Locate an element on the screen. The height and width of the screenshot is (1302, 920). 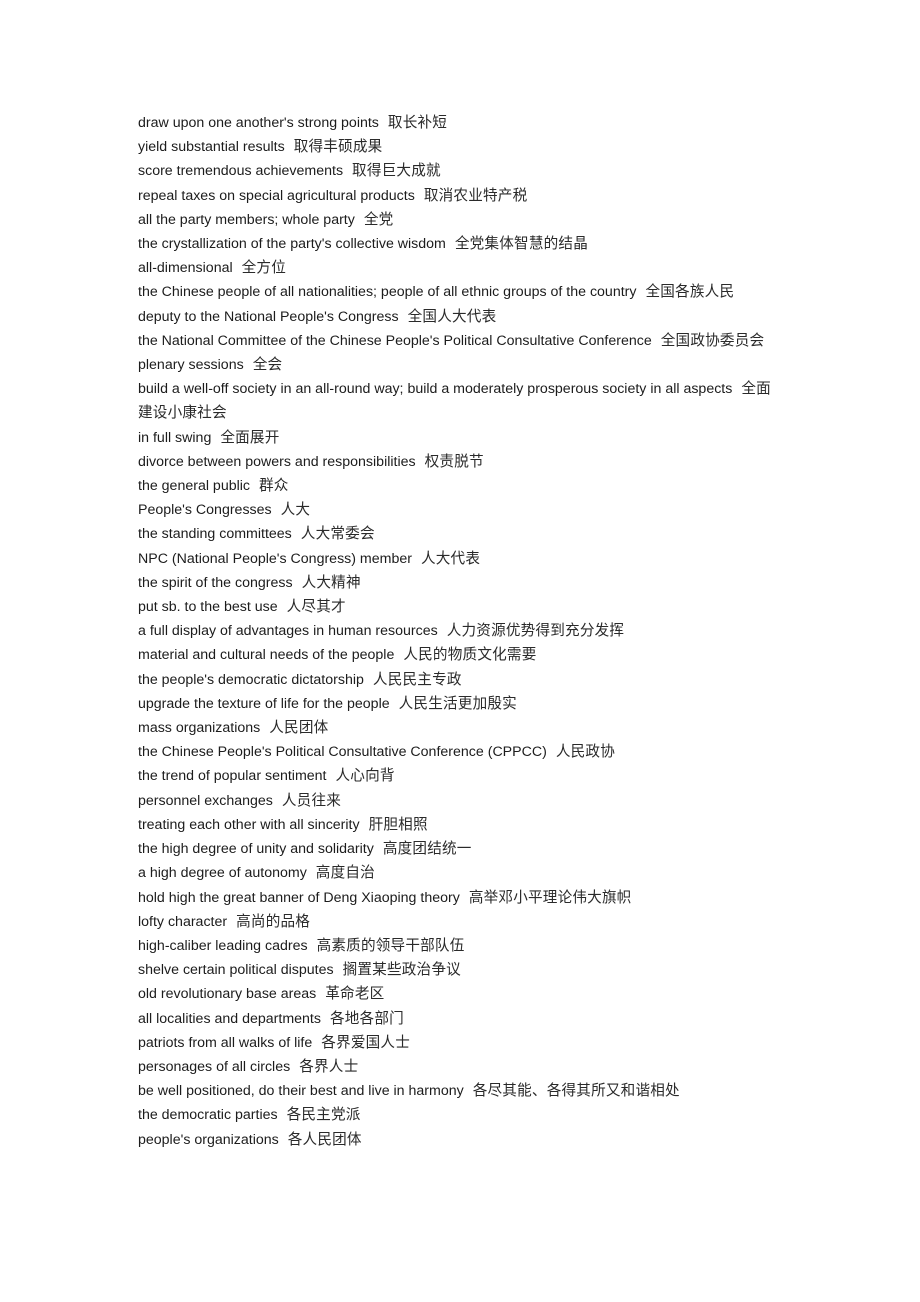
glossary-term-chinese: 各人民团体 is located at coordinates (324, 1139).